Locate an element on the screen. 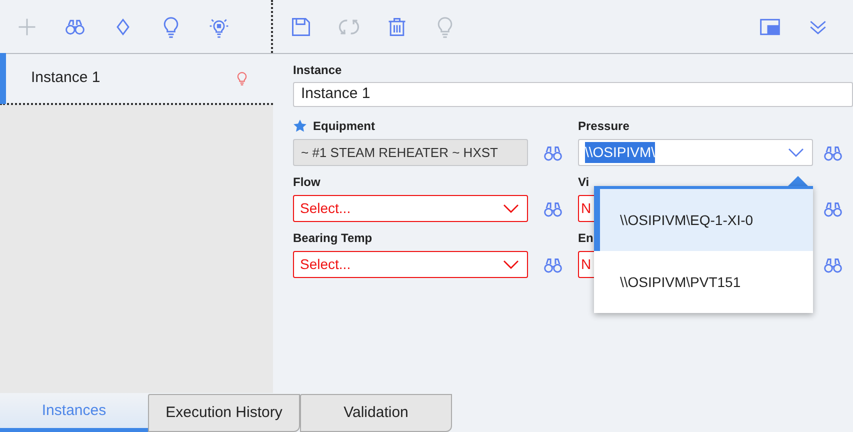 Image resolution: width=853 pixels, height=432 pixels. save-icon is located at coordinates (301, 27).